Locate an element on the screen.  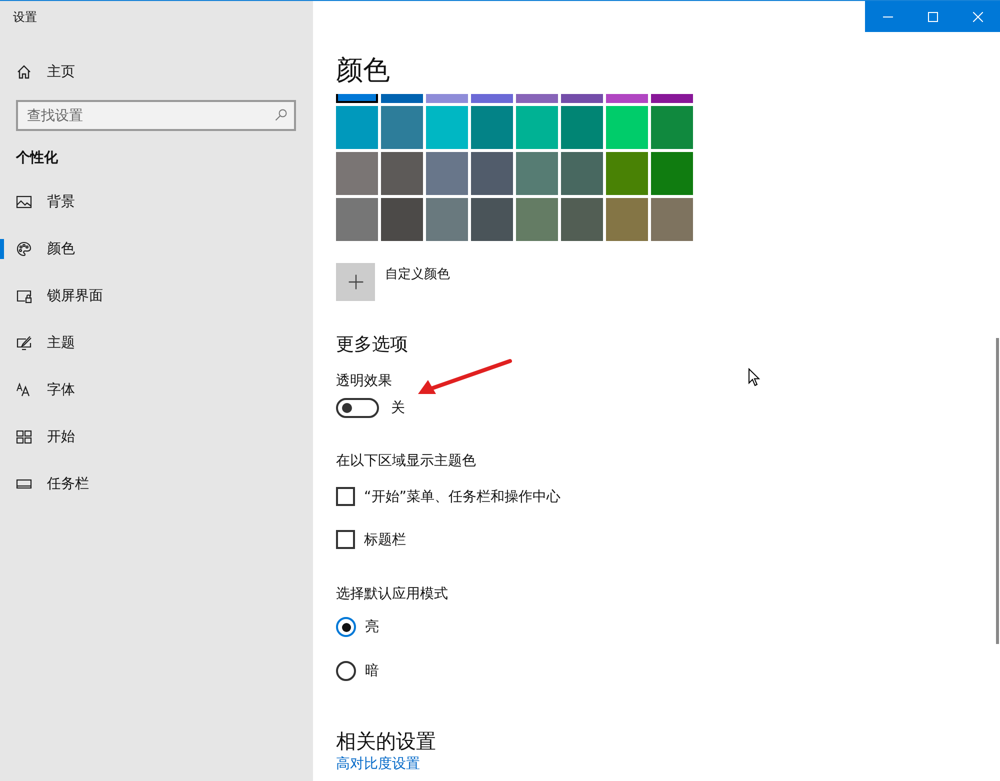
palette-icon is located at coordinates (24, 248).